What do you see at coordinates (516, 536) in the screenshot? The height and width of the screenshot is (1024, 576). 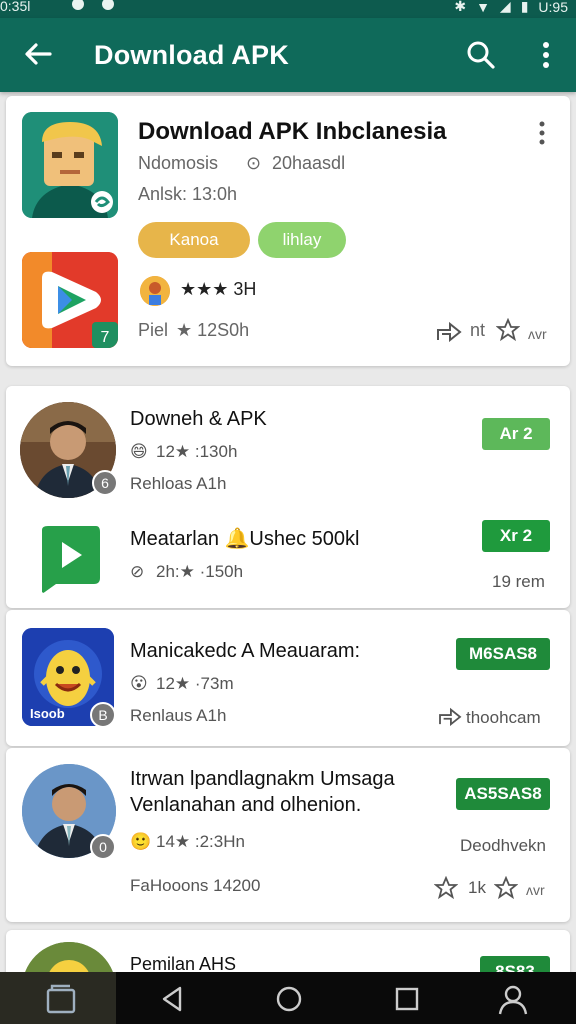 I see `list-item-2-badge: Xr 2` at bounding box center [516, 536].